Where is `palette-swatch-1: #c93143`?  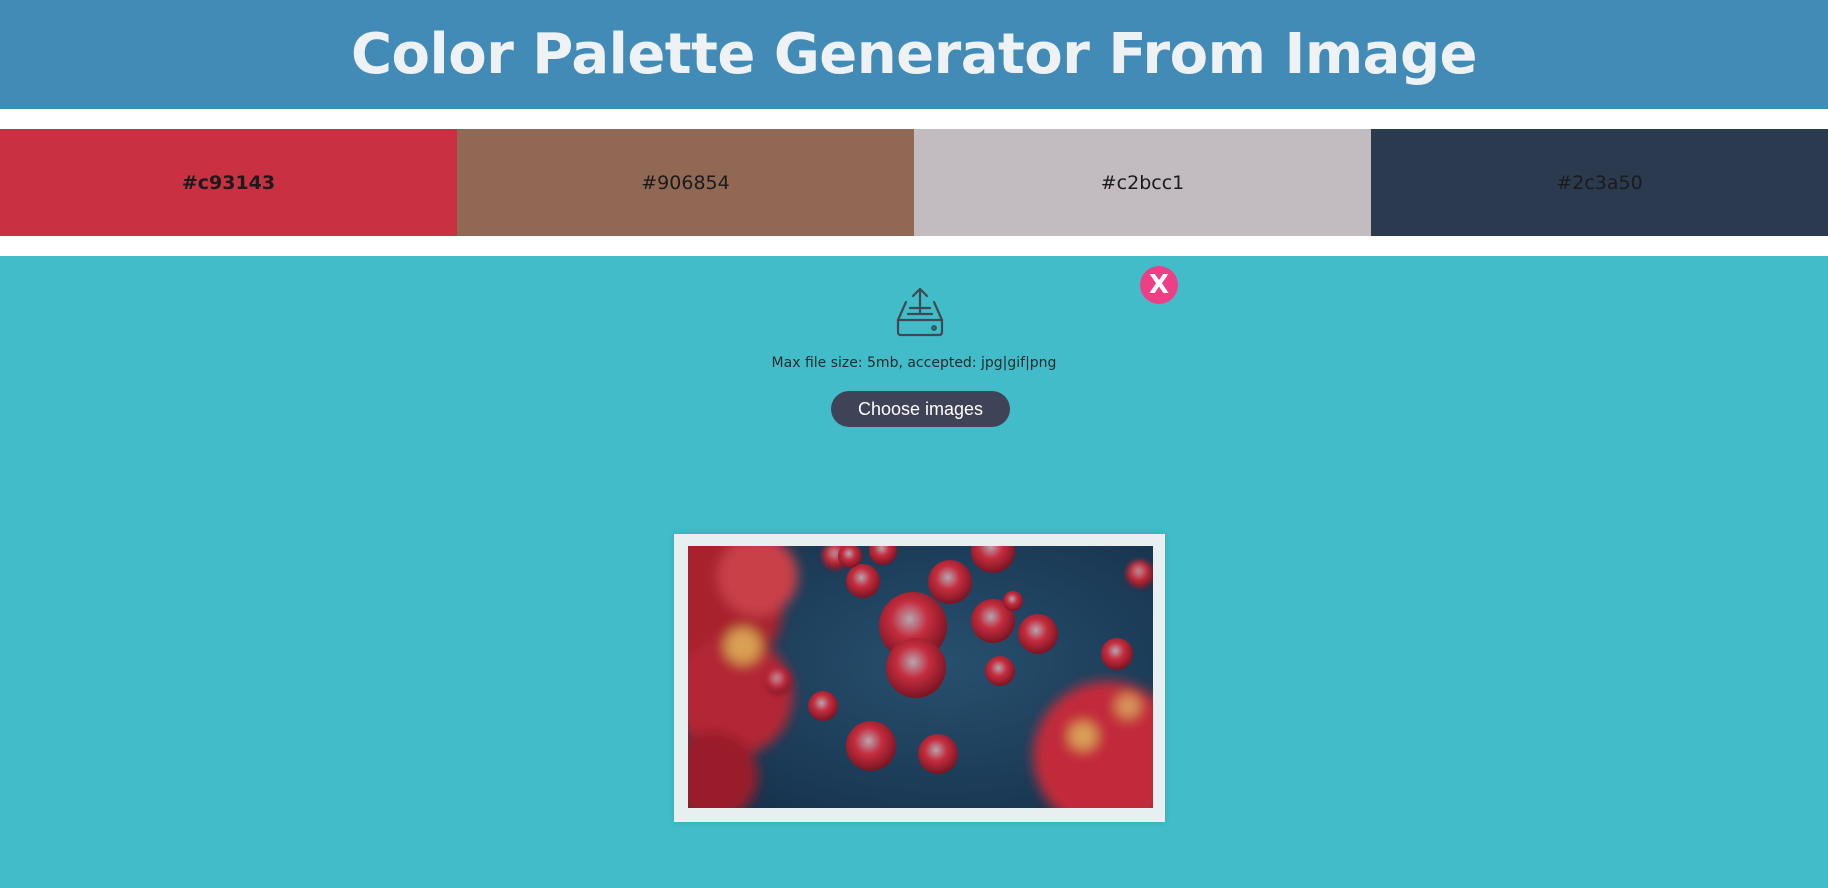 palette-swatch-1: #c93143 is located at coordinates (228, 182).